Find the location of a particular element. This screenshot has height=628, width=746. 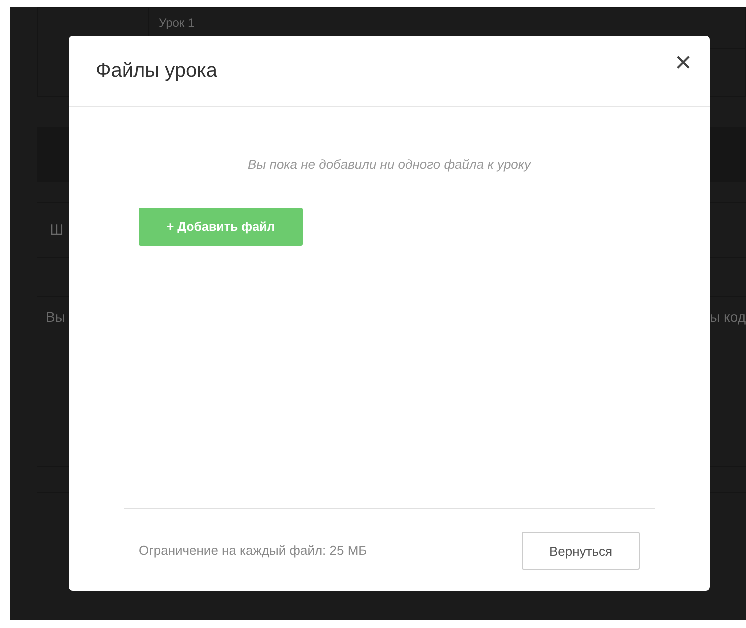

file-limit-note: Ограничение на каждый файл: 25 МБ is located at coordinates (253, 550).